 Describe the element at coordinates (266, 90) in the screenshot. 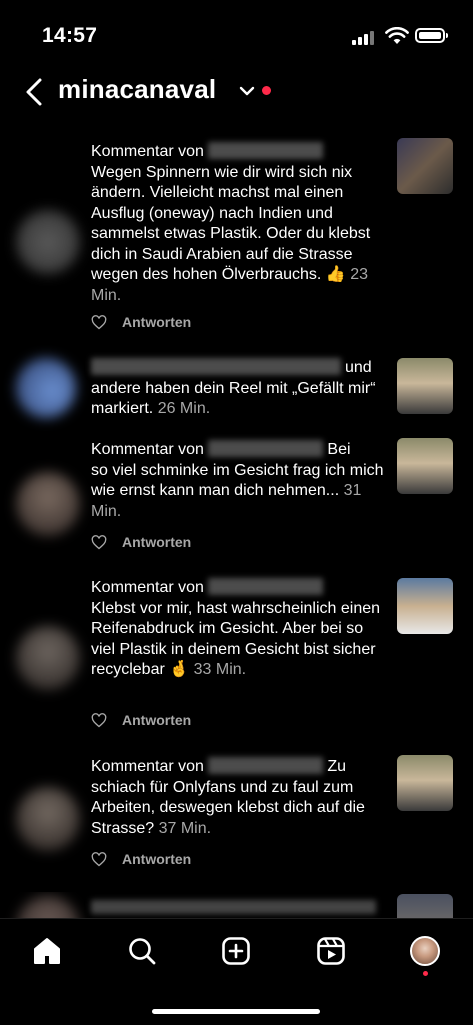

I see `unread-dot` at that location.